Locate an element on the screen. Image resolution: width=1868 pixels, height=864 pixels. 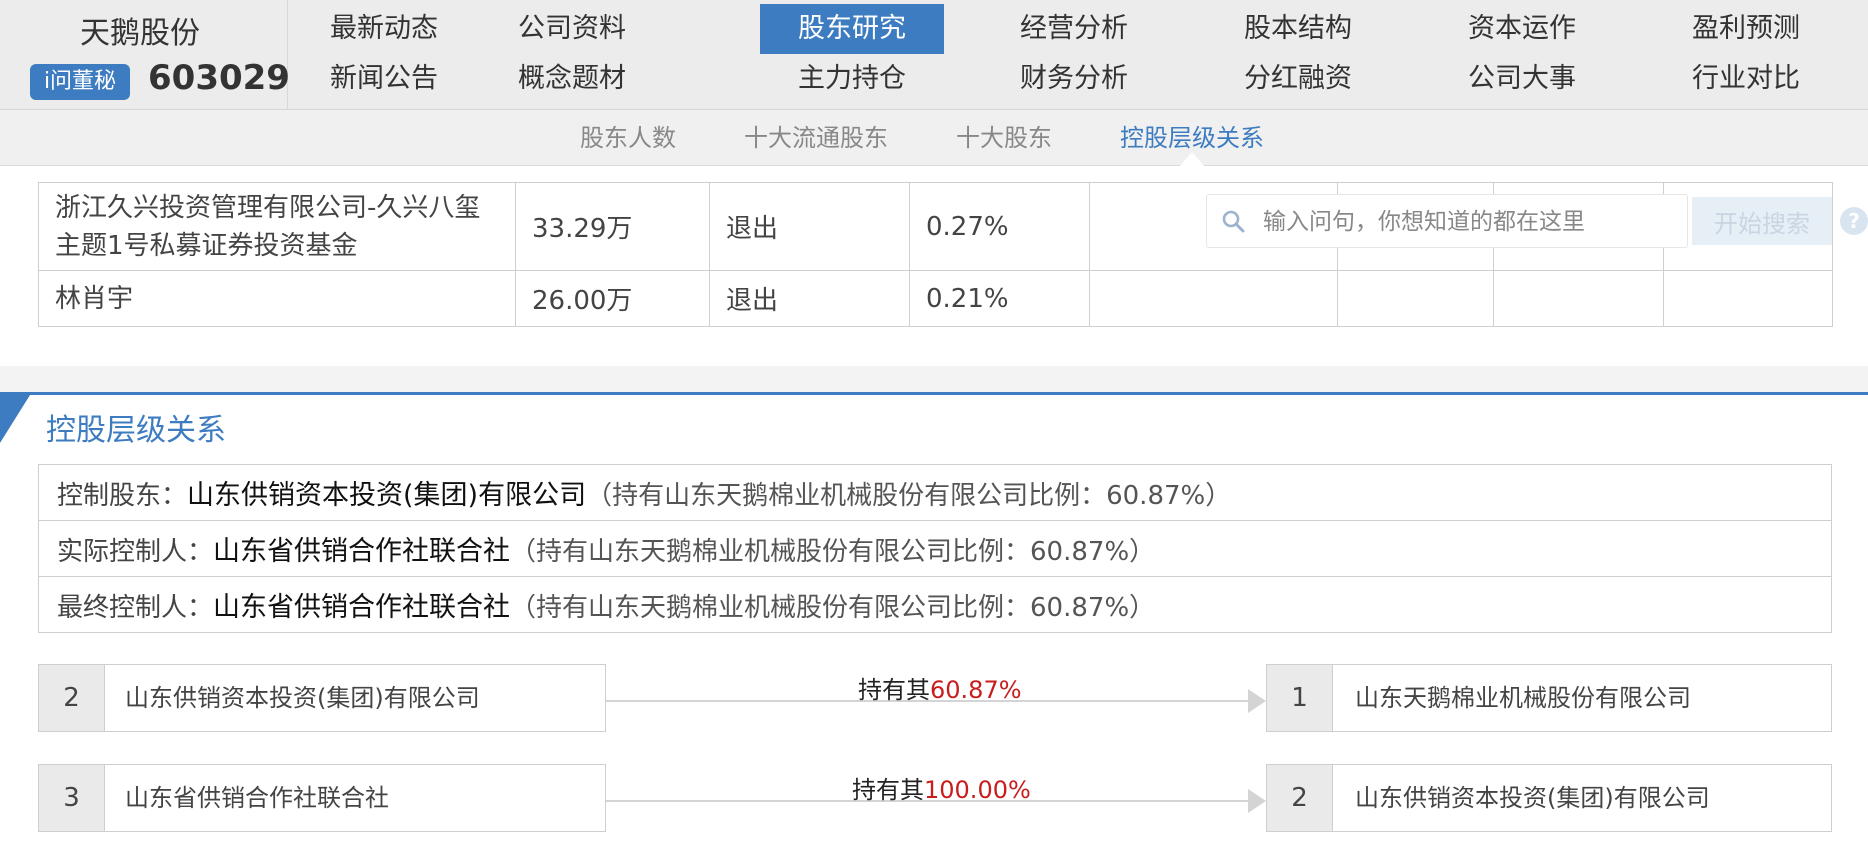
holder-shares: 33.29万 is located at coordinates (612, 226).